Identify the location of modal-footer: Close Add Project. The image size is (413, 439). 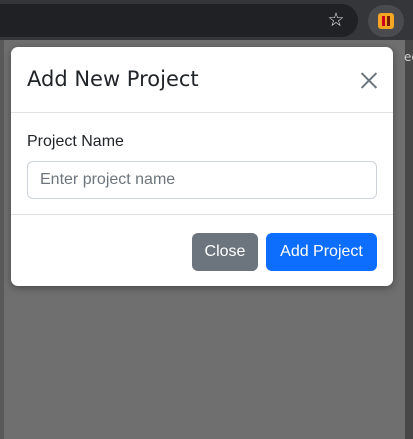
(202, 250).